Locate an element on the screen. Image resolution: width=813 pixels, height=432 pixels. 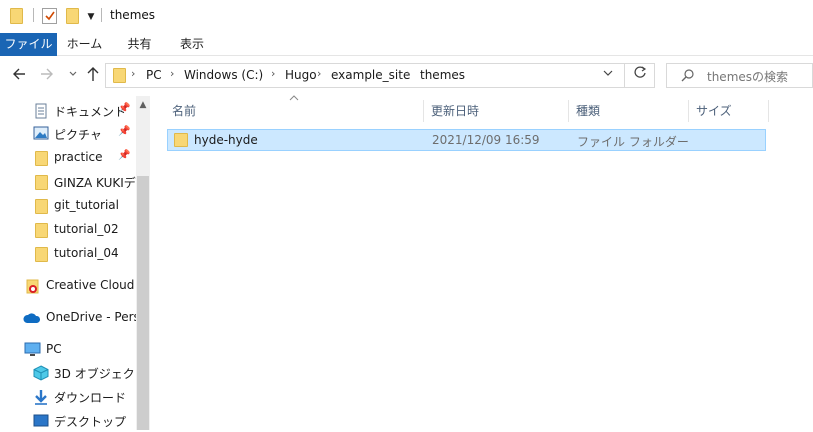
sidebar-item-pc: PC is located at coordinates (68, 350).